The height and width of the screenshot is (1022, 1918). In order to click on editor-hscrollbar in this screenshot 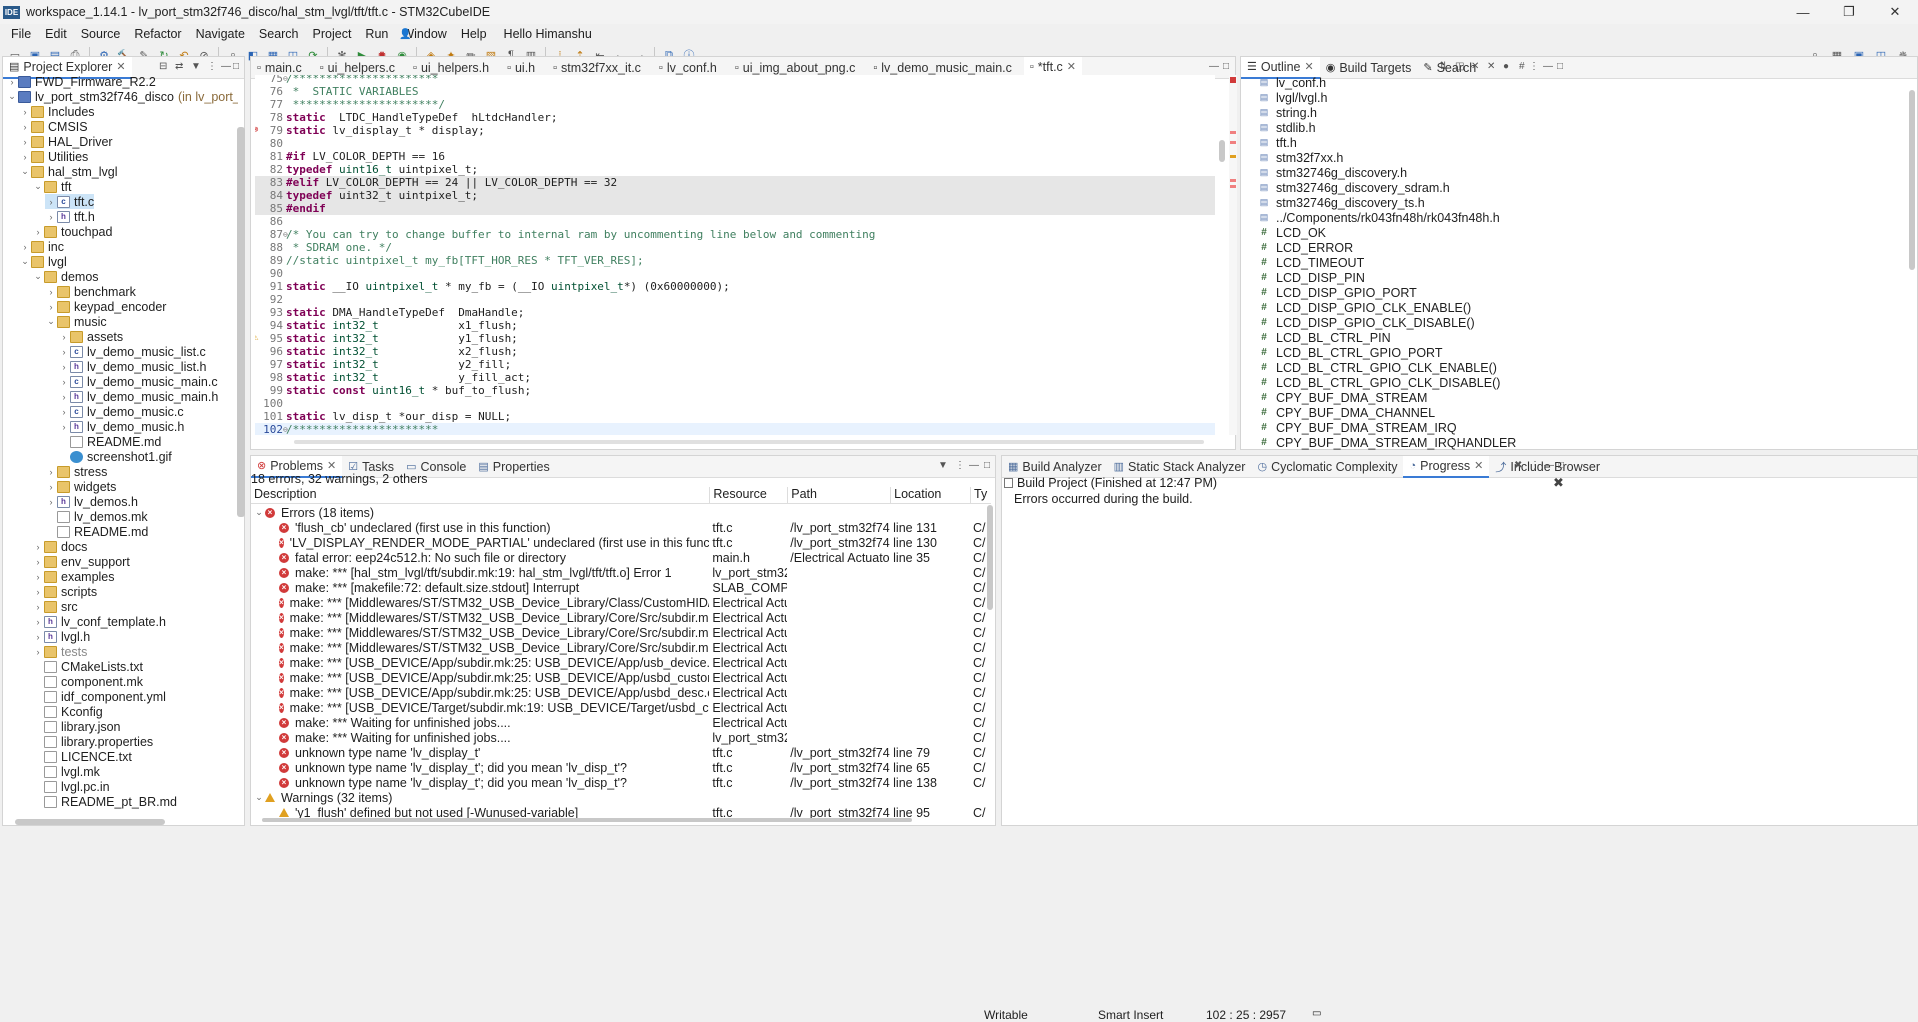, I will do `click(749, 442)`.